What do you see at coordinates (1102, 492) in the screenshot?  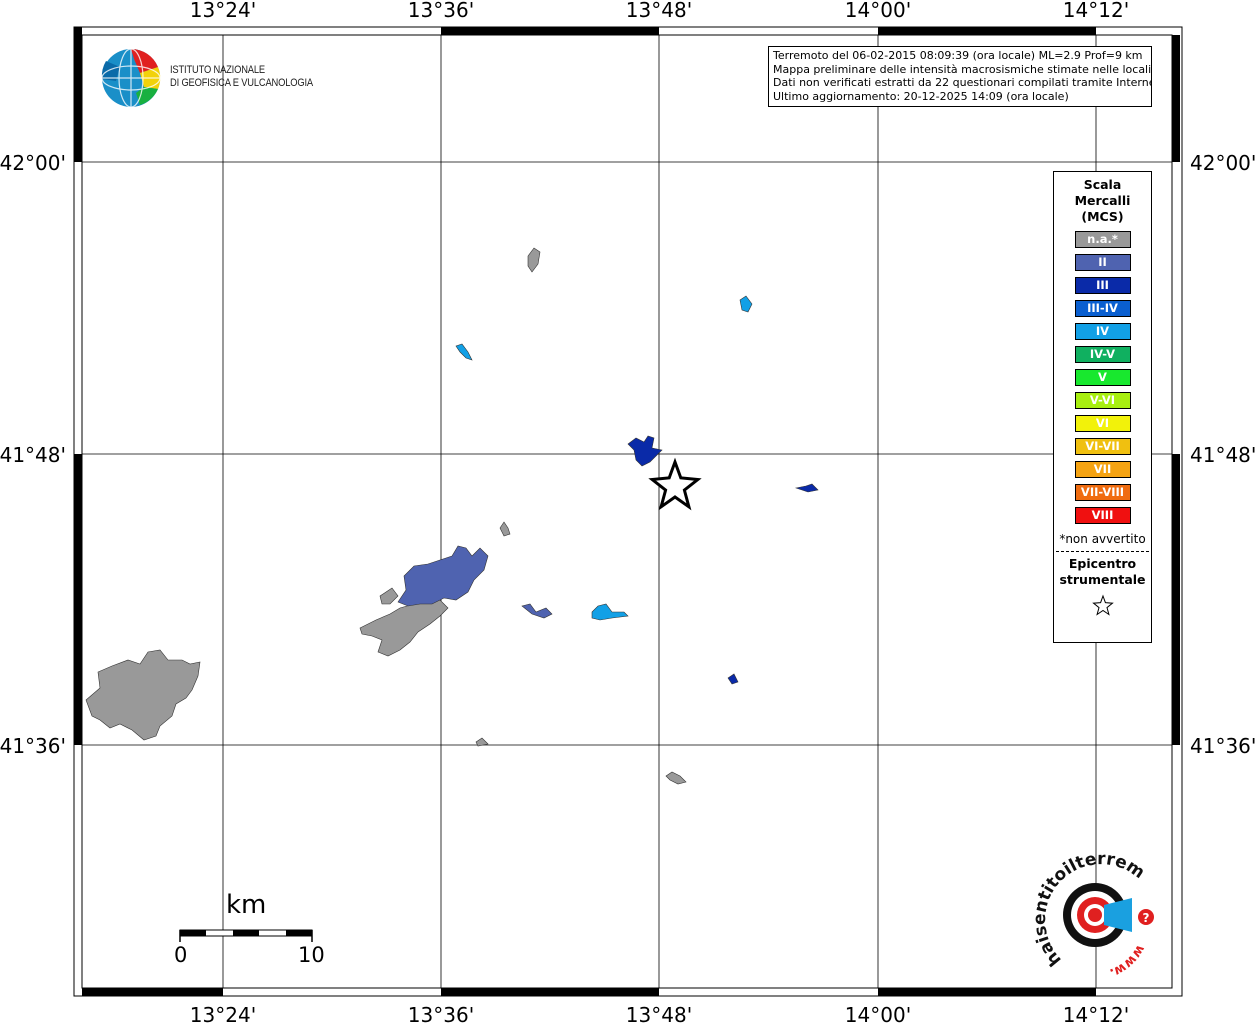 I see `legend-swatch: VII-VIII` at bounding box center [1102, 492].